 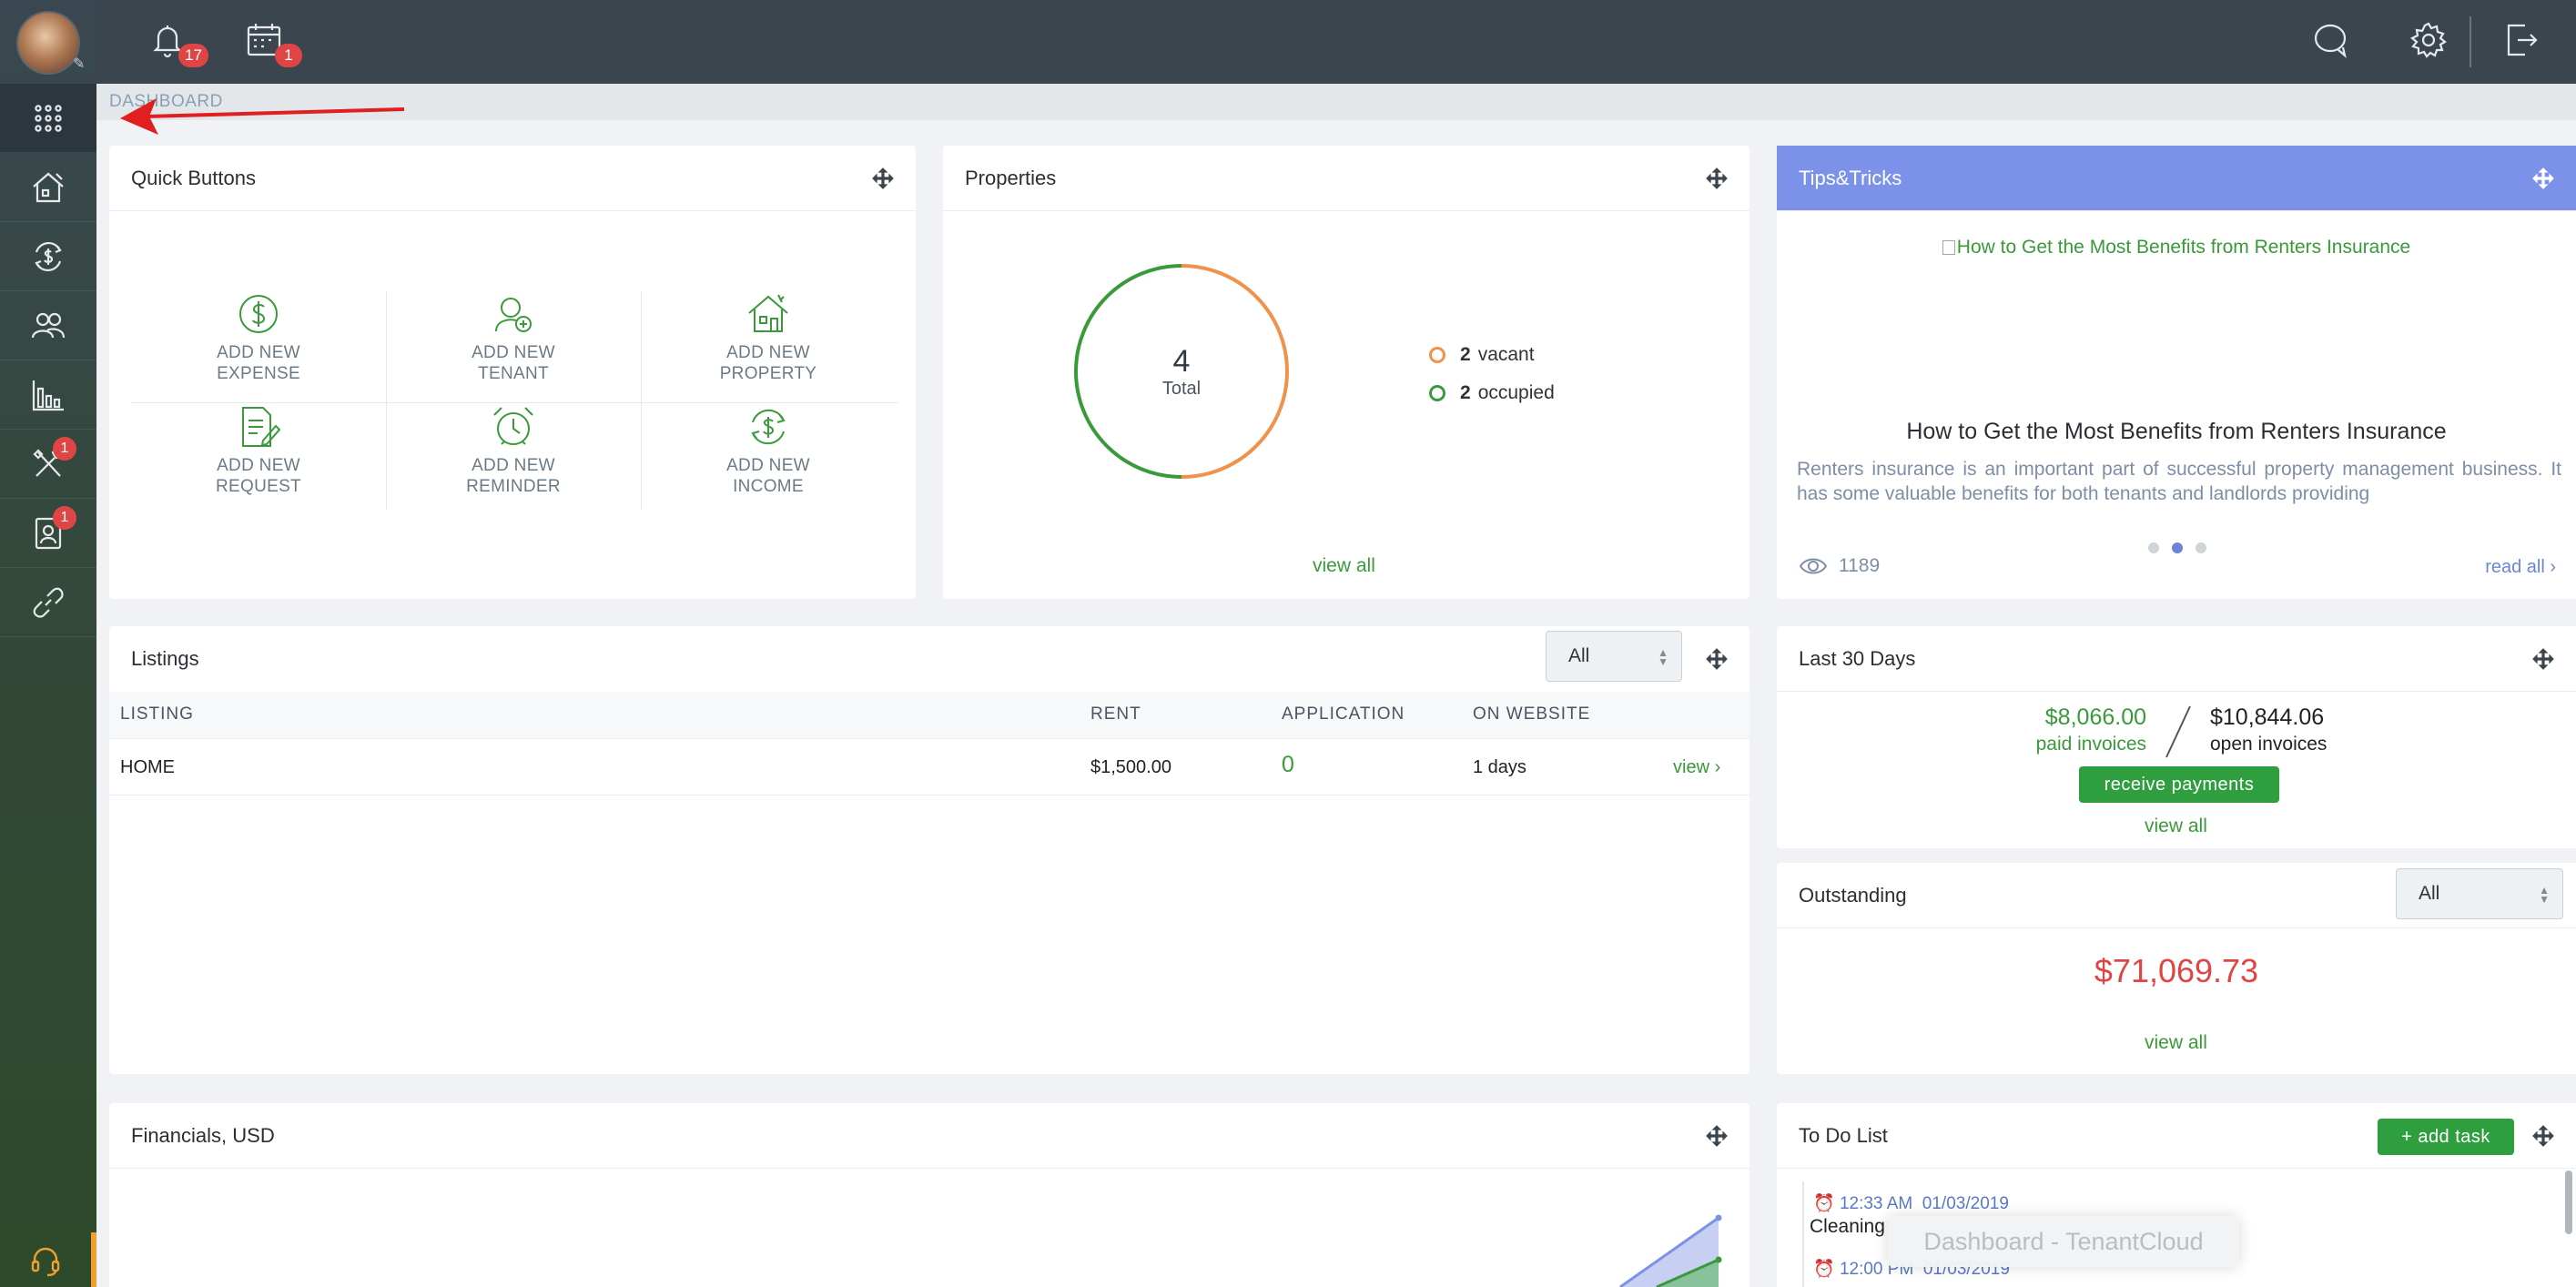 I want to click on listing-on-website: 1 days, so click(x=1499, y=767).